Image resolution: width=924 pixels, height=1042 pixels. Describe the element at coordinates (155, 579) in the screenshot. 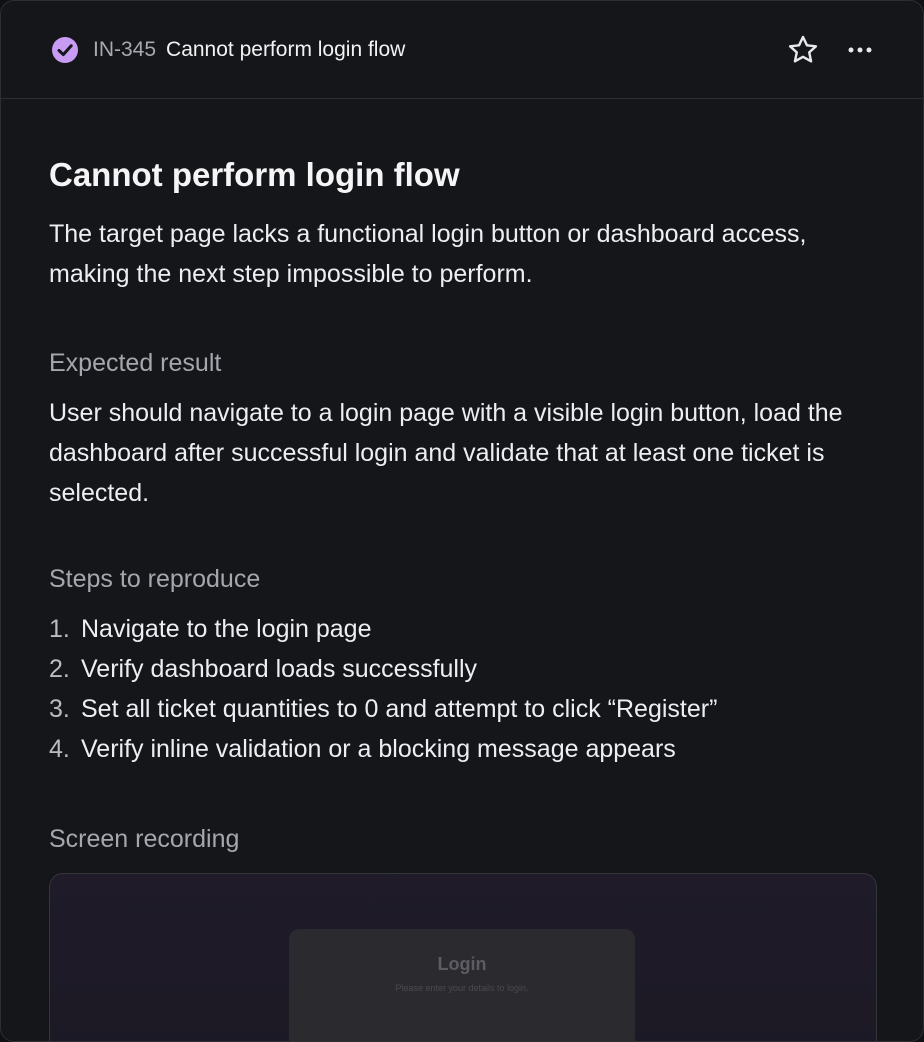

I see `steps-label: Steps to reproduce` at that location.